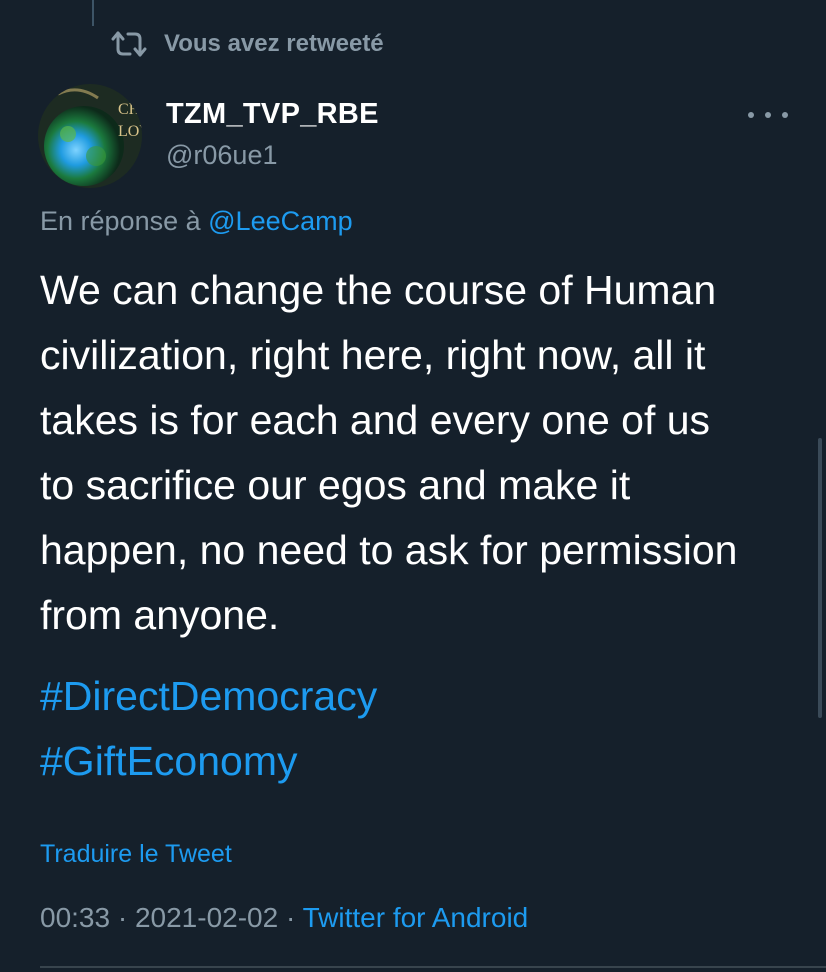 Image resolution: width=826 pixels, height=972 pixels. I want to click on hashtag-link-gift-economy: #GiftEconomy, so click(208, 761).